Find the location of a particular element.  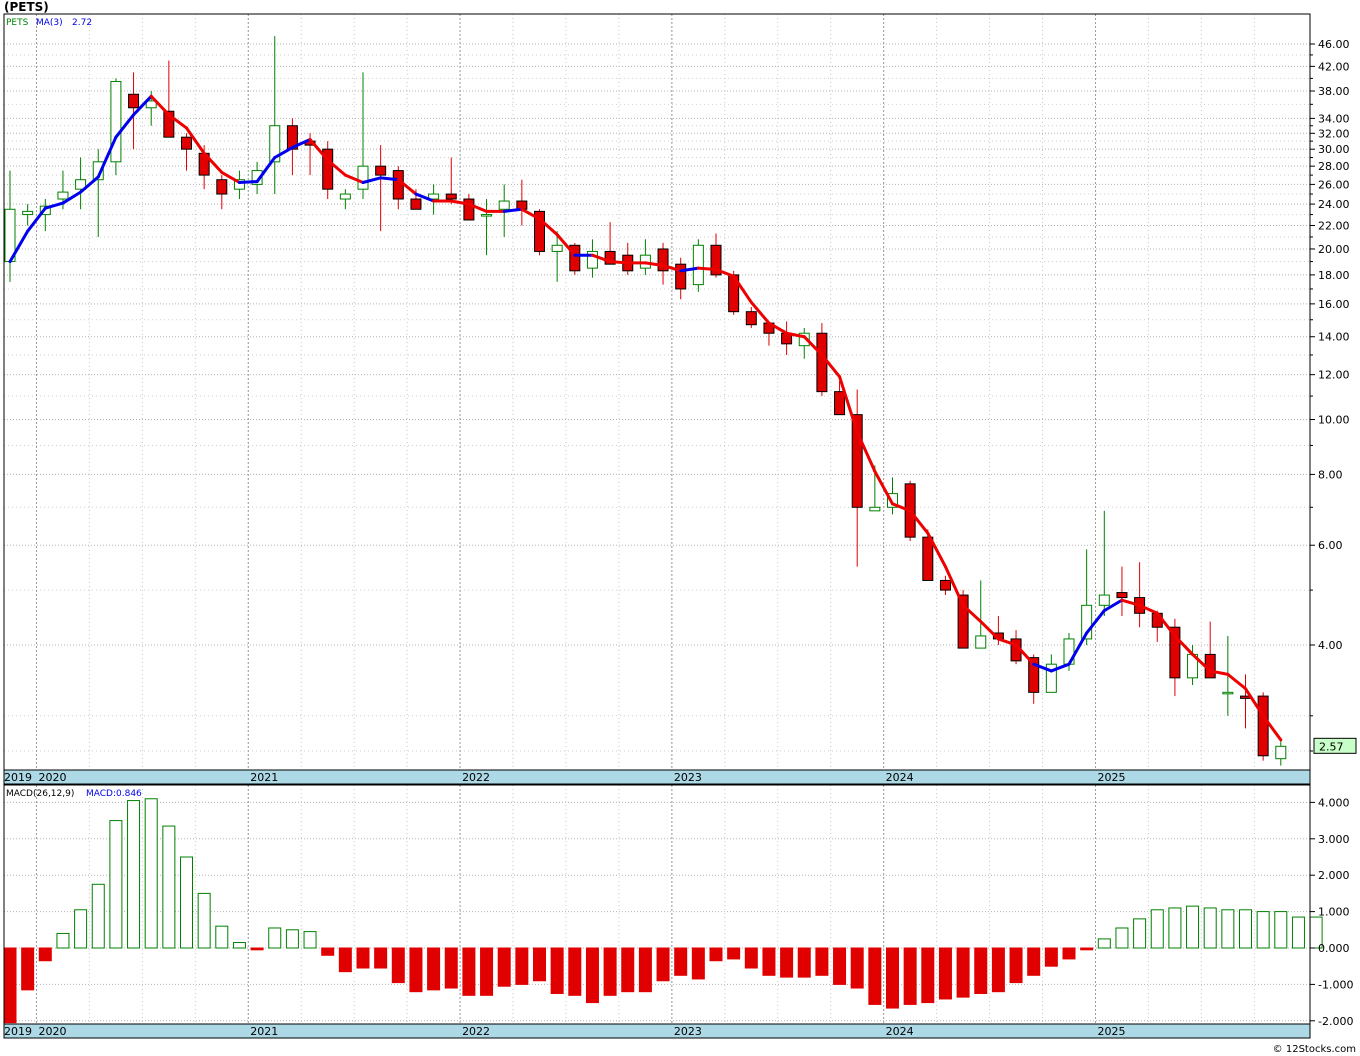

macd-tick-label: 0.000 is located at coordinates (1334, 948).